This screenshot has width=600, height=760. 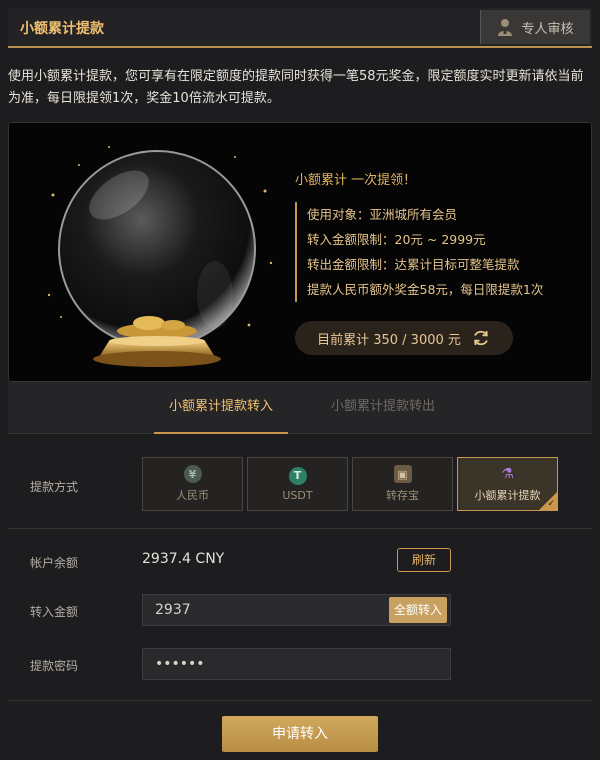 What do you see at coordinates (424, 560) in the screenshot?
I see `refresh-button: 刷新` at bounding box center [424, 560].